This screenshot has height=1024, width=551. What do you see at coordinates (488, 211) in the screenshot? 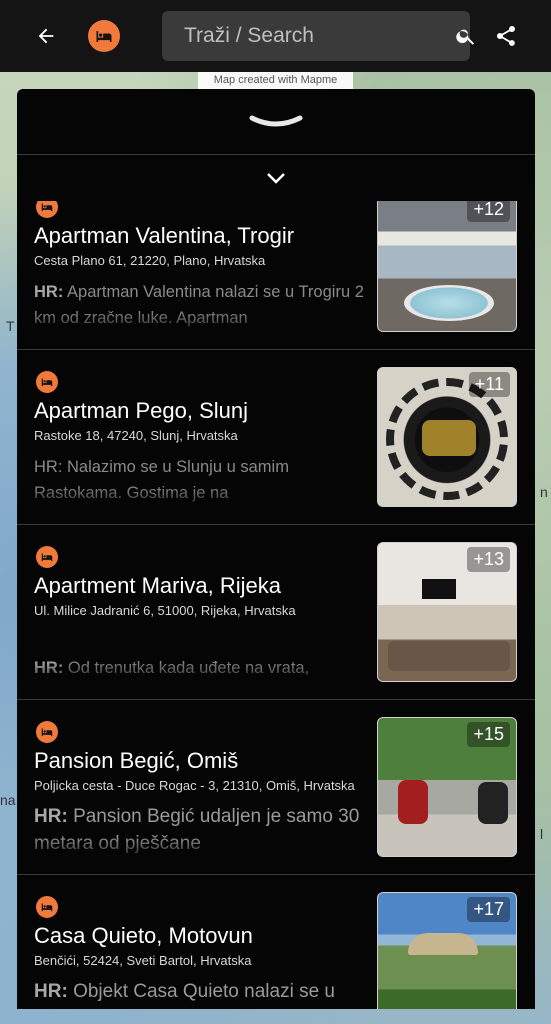
I see `photo-count: +12` at bounding box center [488, 211].